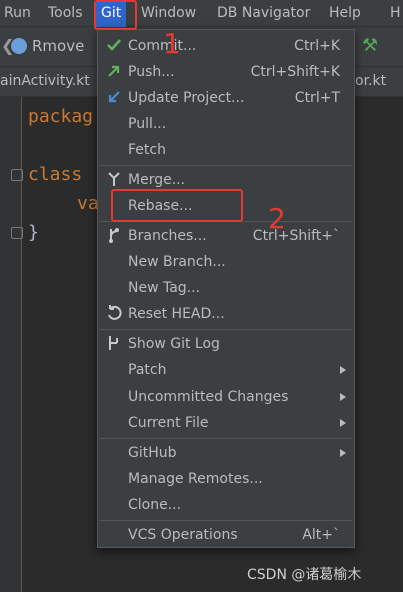 The image size is (403, 592). What do you see at coordinates (263, 13) in the screenshot?
I see `menu-db-navigator: DB Navigator` at bounding box center [263, 13].